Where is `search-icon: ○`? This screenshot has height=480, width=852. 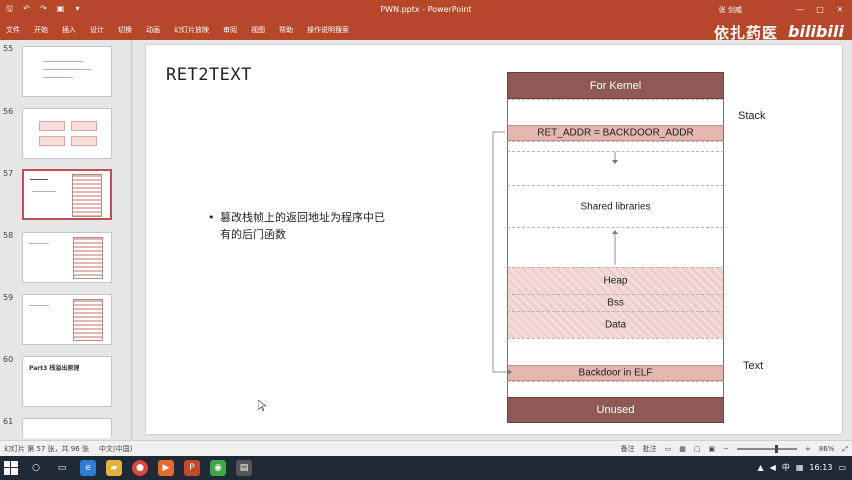 search-icon: ○ is located at coordinates (36, 468).